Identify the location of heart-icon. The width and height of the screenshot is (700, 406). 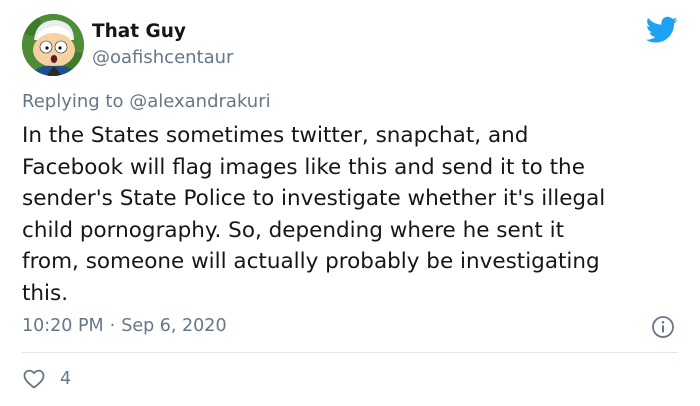
(34, 379).